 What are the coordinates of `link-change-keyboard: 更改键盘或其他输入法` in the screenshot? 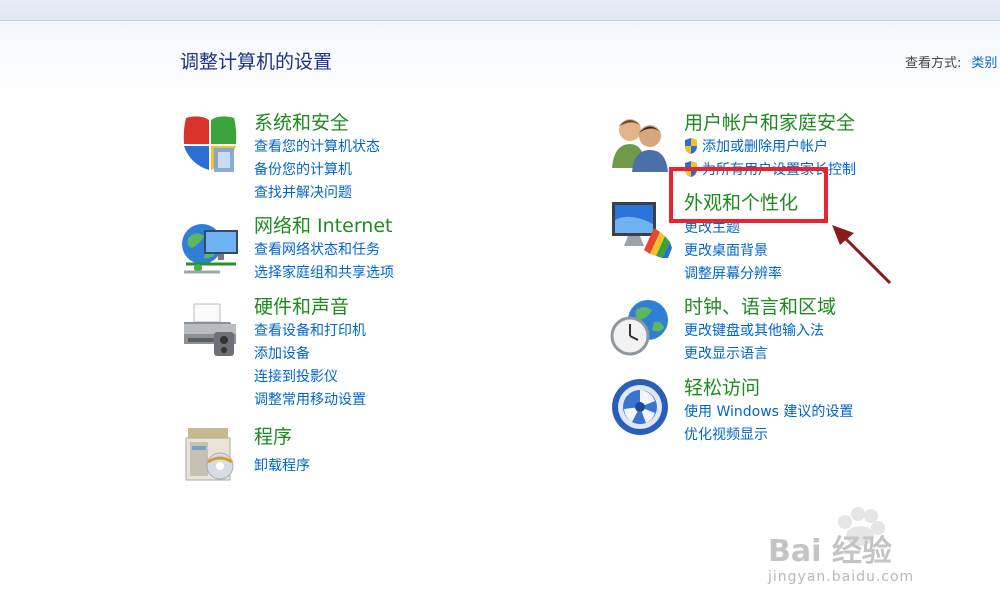 It's located at (754, 331).